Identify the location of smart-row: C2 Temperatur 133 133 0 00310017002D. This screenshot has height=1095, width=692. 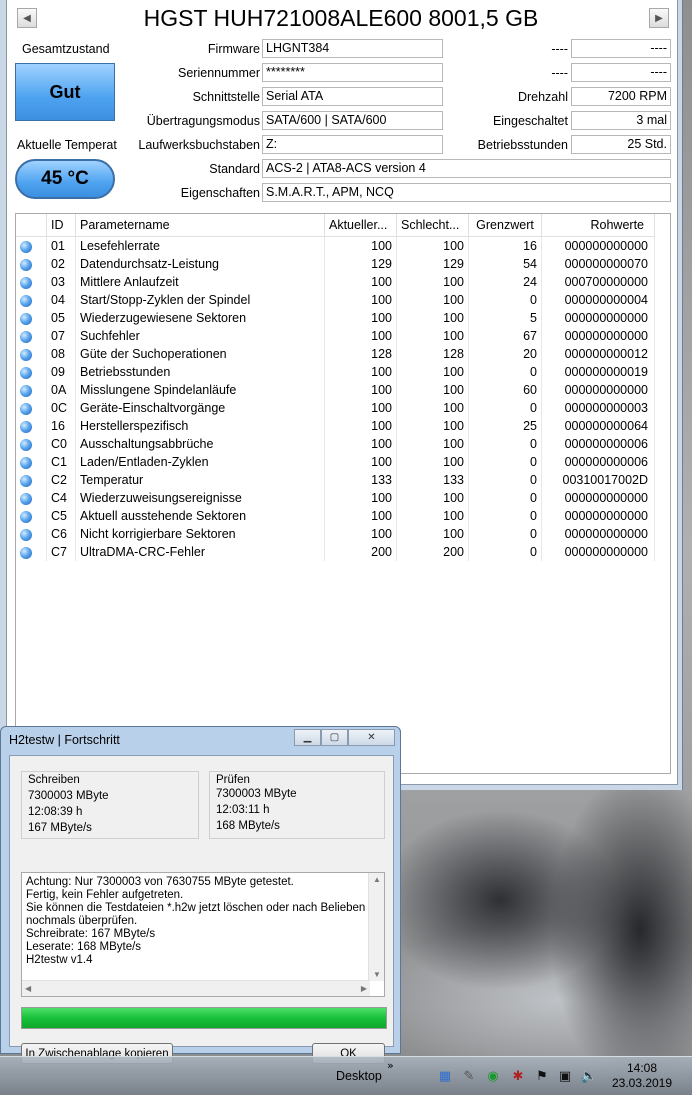
(335, 480).